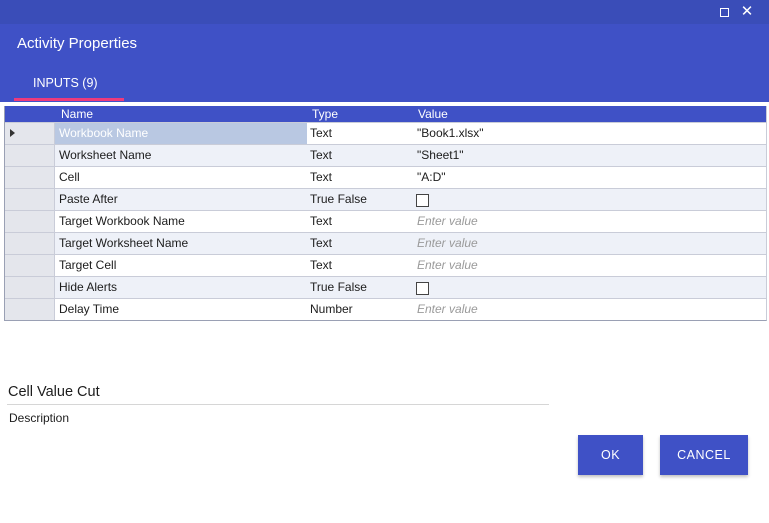 This screenshot has width=769, height=523. Describe the element at coordinates (704, 455) in the screenshot. I see `cancel-button: CANCEL` at that location.